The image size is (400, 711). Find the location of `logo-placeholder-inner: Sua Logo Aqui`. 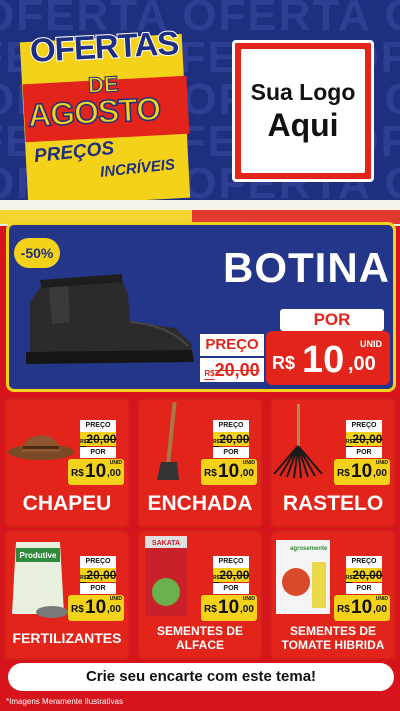

logo-placeholder-inner: Sua Logo Aqui is located at coordinates (303, 111).